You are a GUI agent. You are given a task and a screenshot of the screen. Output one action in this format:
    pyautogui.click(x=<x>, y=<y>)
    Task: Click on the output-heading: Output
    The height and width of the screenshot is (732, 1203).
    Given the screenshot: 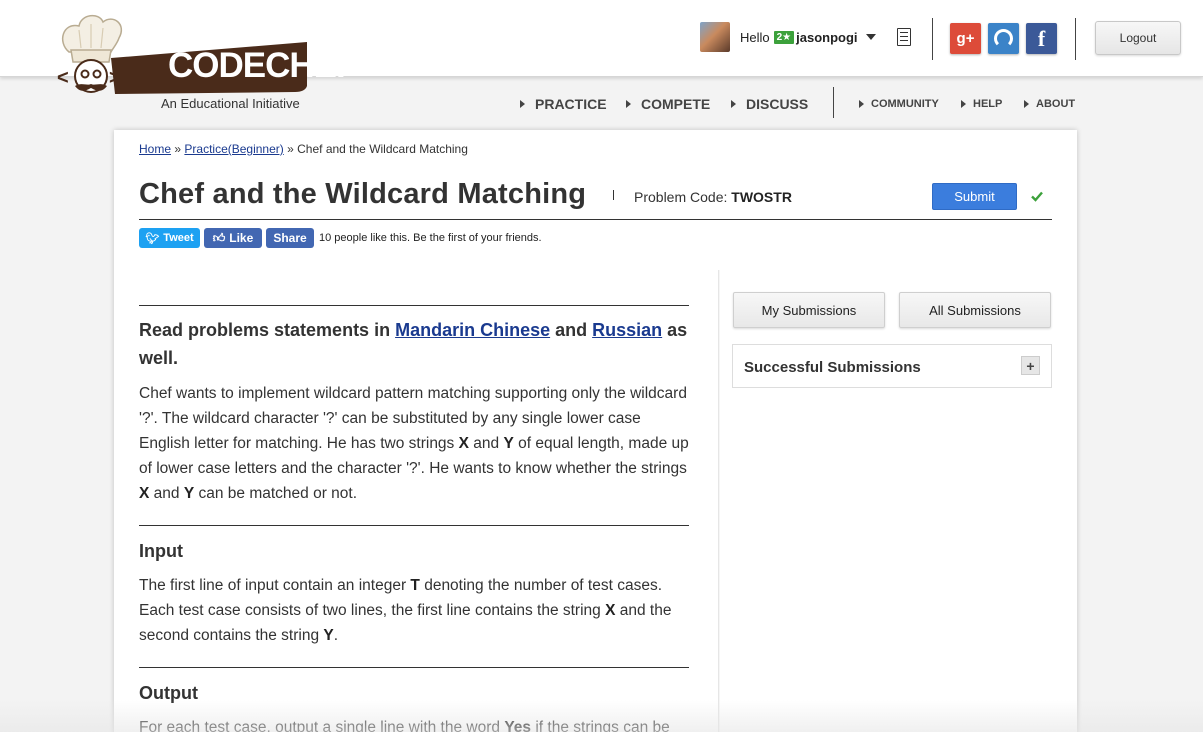 What is the action you would take?
    pyautogui.click(x=168, y=693)
    